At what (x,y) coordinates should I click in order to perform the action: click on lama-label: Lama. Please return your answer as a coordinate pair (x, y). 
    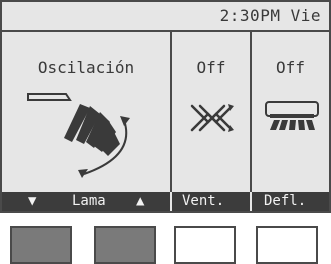
    Looking at the image, I should click on (89, 201).